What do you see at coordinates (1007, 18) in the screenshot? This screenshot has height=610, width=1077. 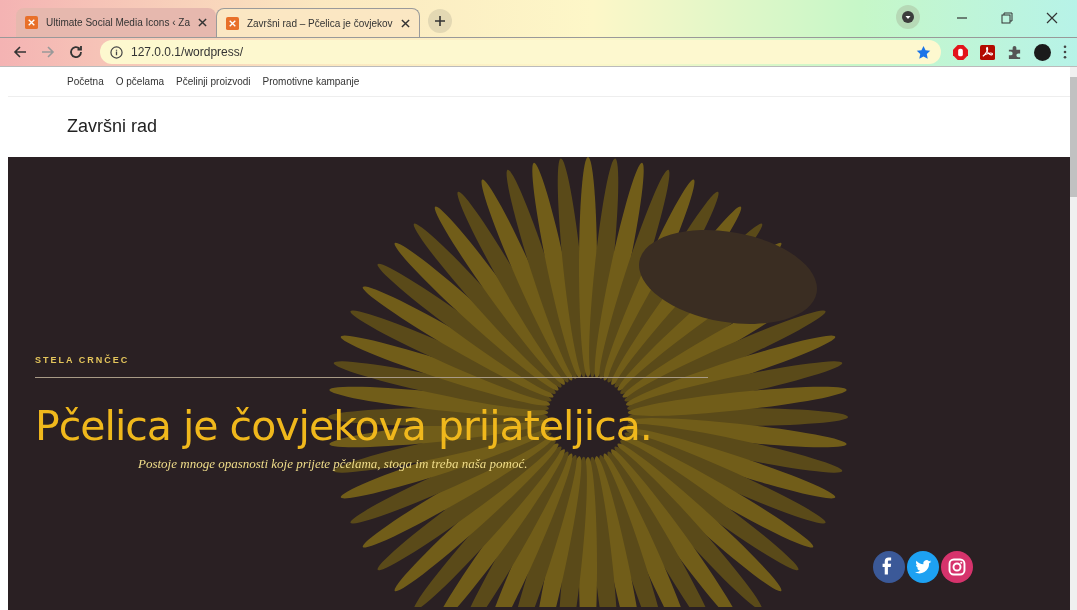 I see `restore-icon` at bounding box center [1007, 18].